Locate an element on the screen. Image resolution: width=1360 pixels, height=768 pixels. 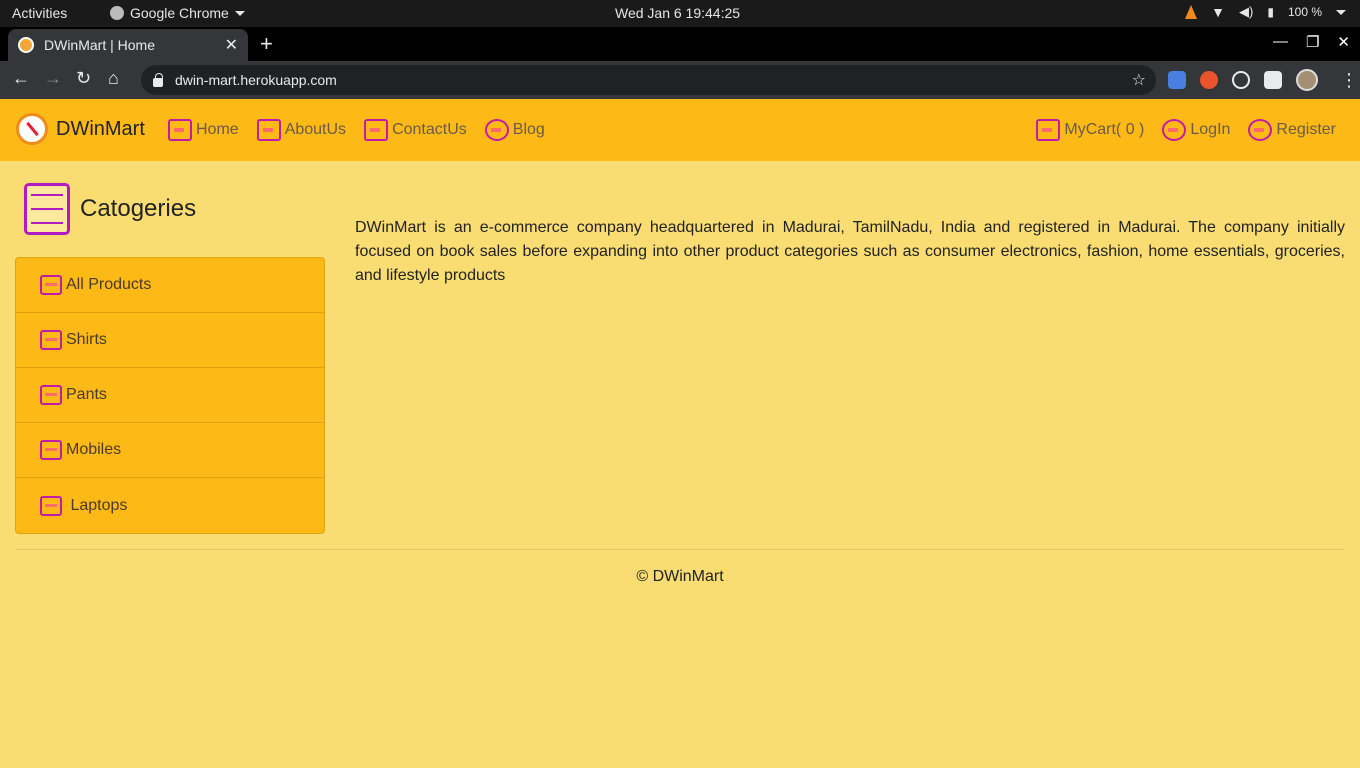
category-pants: Pants is located at coordinates (170, 395).